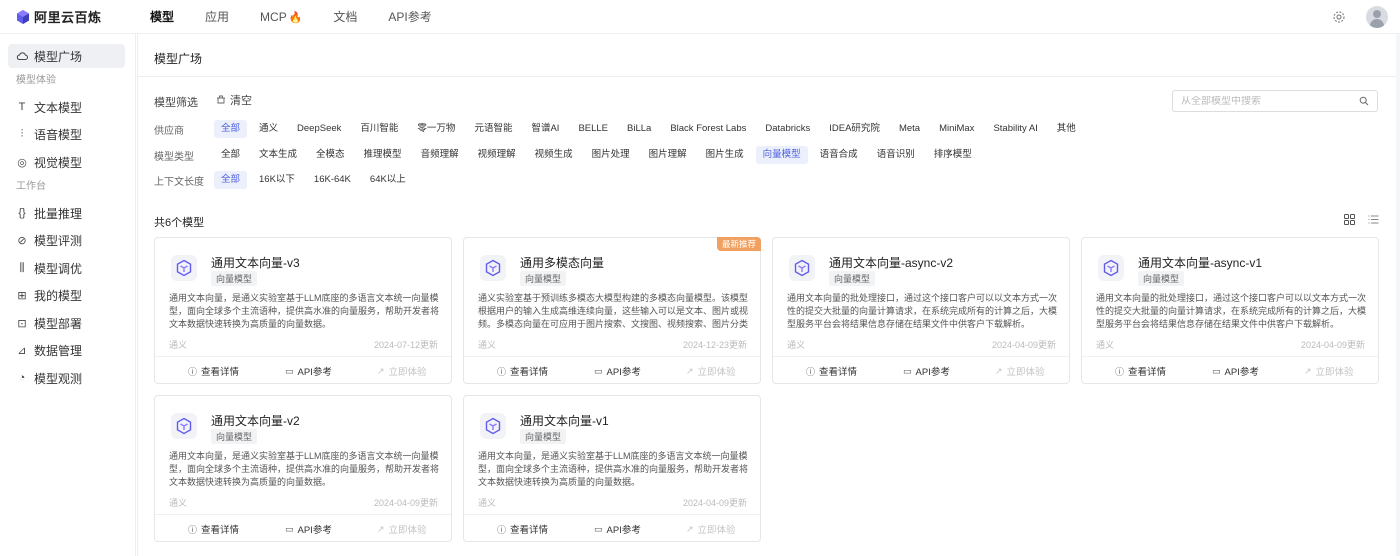 The image size is (1400, 556). Describe the element at coordinates (289, 528) in the screenshot. I see `api-icon: ▭` at that location.